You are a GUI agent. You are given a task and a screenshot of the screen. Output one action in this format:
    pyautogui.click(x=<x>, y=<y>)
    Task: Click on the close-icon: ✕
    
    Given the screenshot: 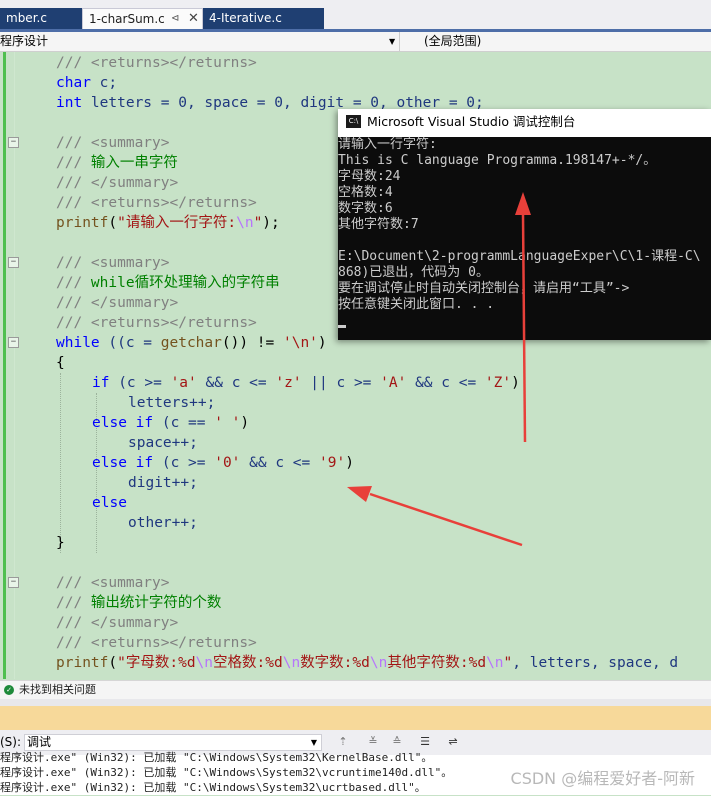 What is the action you would take?
    pyautogui.click(x=193, y=19)
    